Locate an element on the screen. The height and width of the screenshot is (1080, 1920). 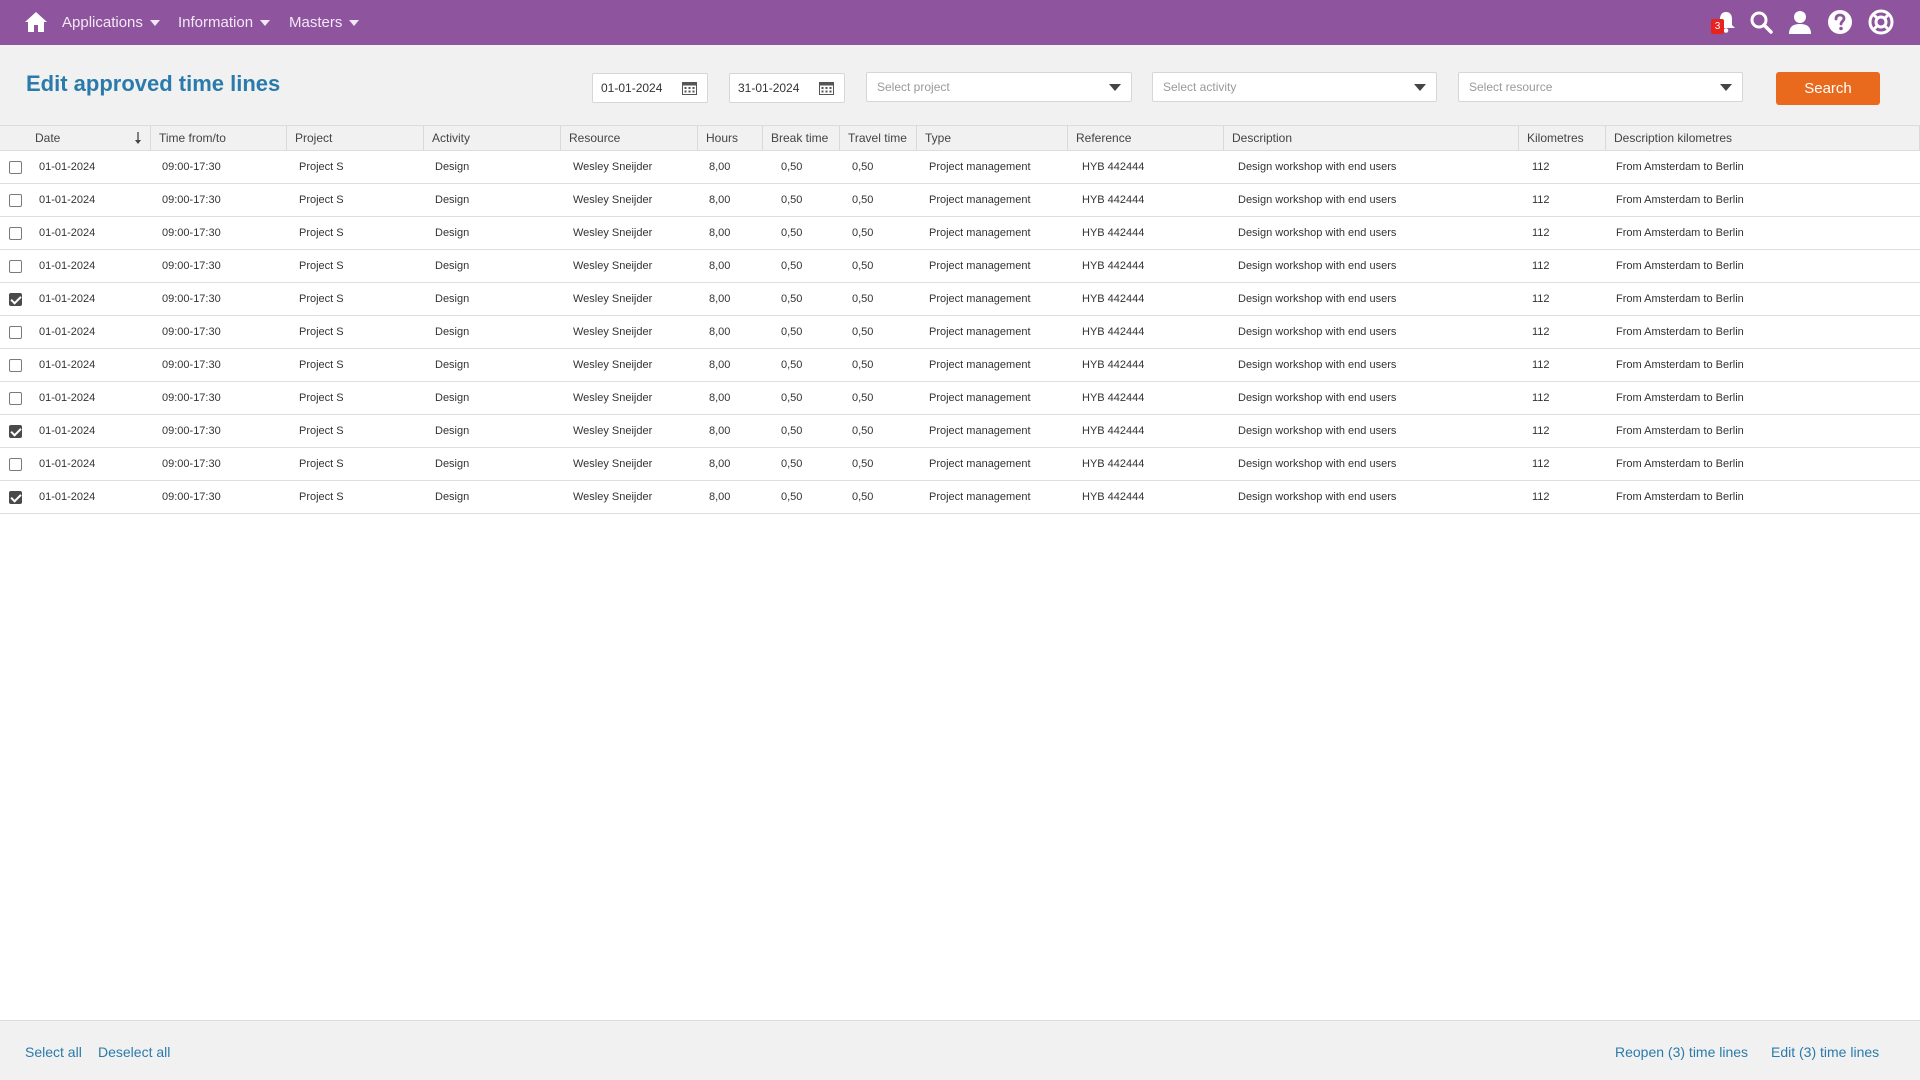
column-header-hours: Hours is located at coordinates (730, 138).